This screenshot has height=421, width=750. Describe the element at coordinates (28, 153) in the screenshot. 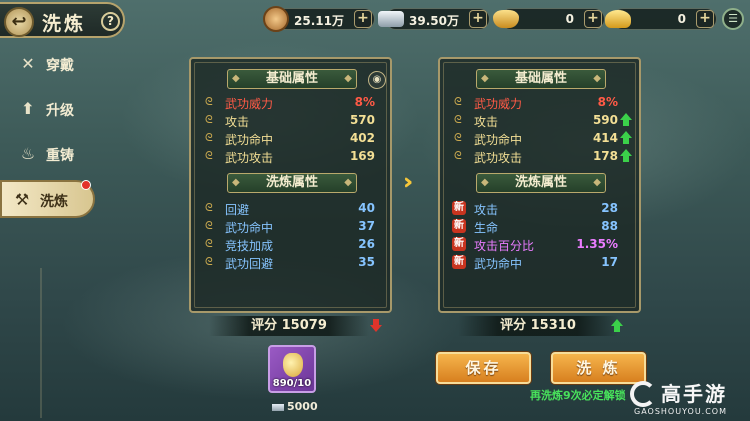

I see `flame-icon: ♨` at that location.